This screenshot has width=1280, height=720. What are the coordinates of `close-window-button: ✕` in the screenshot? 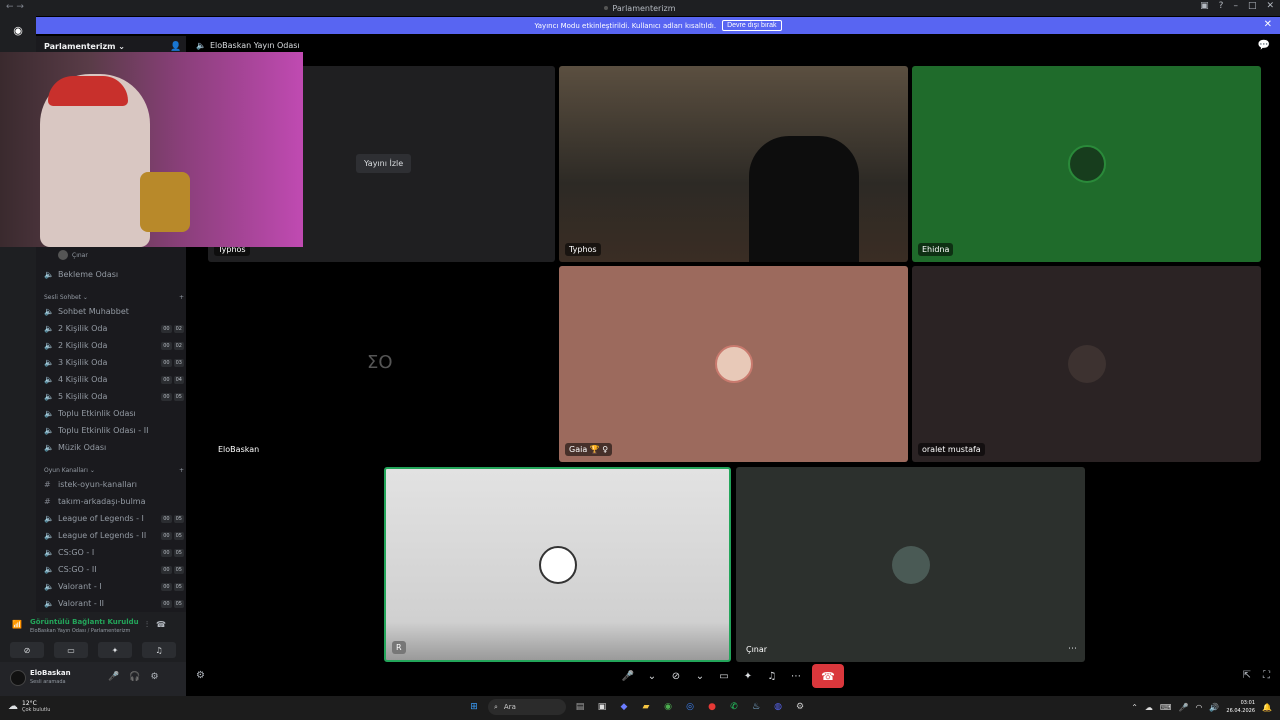 It's located at (1270, 6).